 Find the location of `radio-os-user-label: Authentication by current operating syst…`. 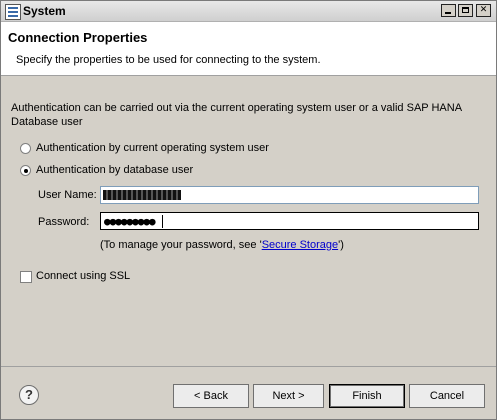

radio-os-user-label: Authentication by current operating syst… is located at coordinates (152, 148).